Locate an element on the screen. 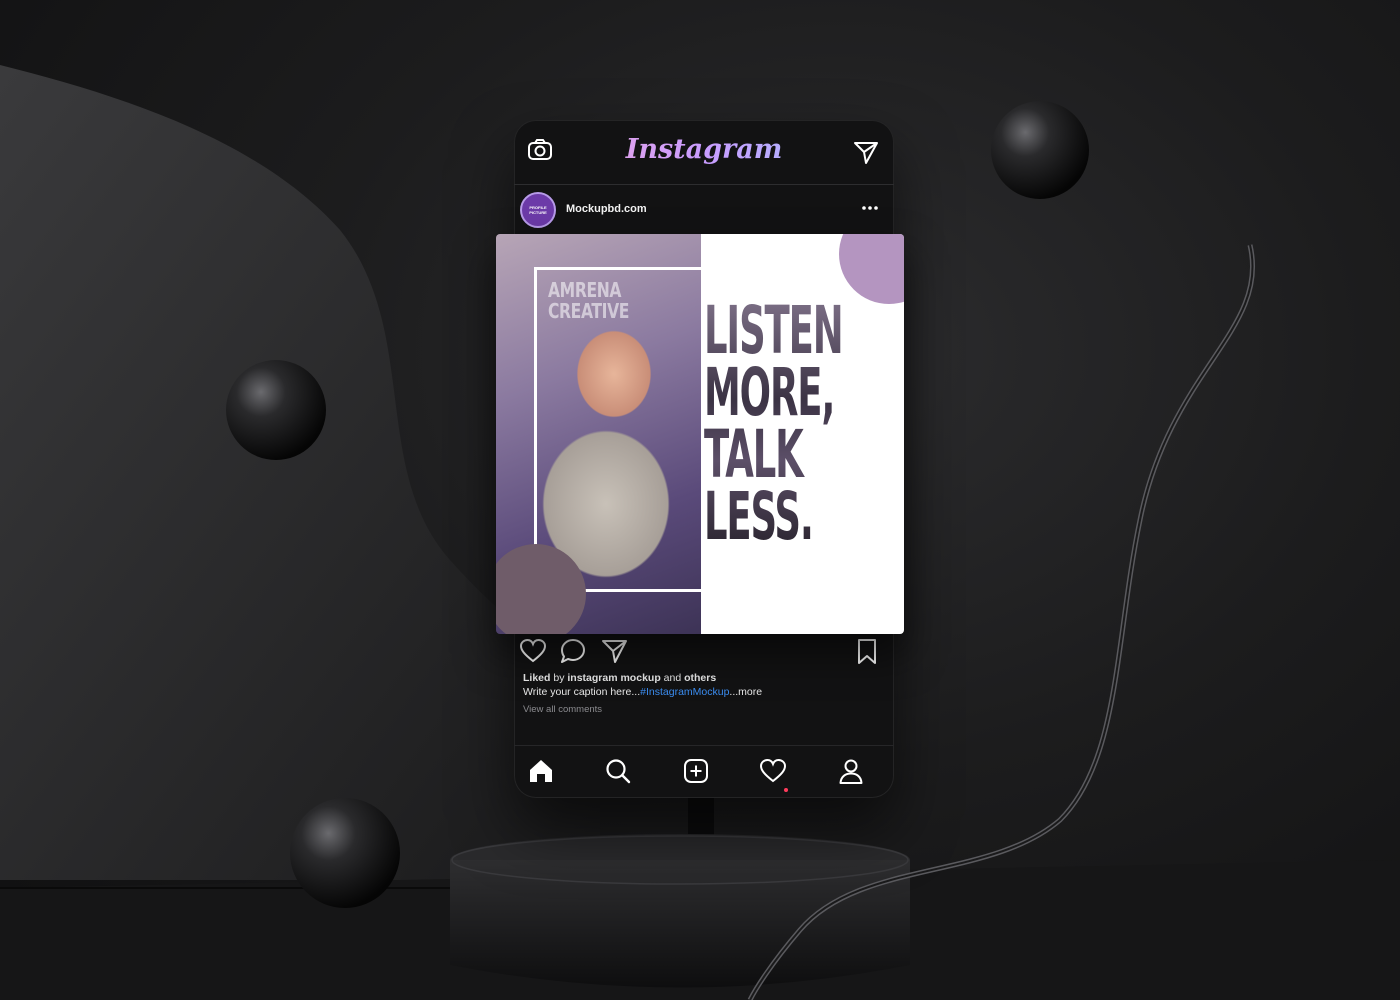 The image size is (1400, 1000). sphere-top-right is located at coordinates (1040, 150).